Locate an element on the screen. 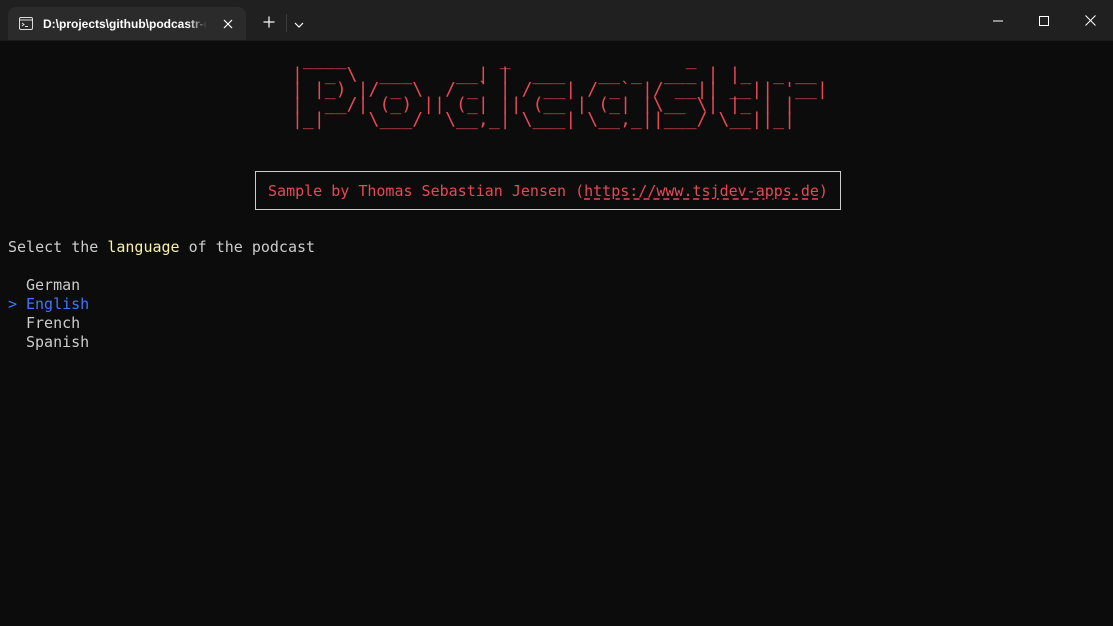 The image size is (1113, 626). option-german: German is located at coordinates (48, 285).